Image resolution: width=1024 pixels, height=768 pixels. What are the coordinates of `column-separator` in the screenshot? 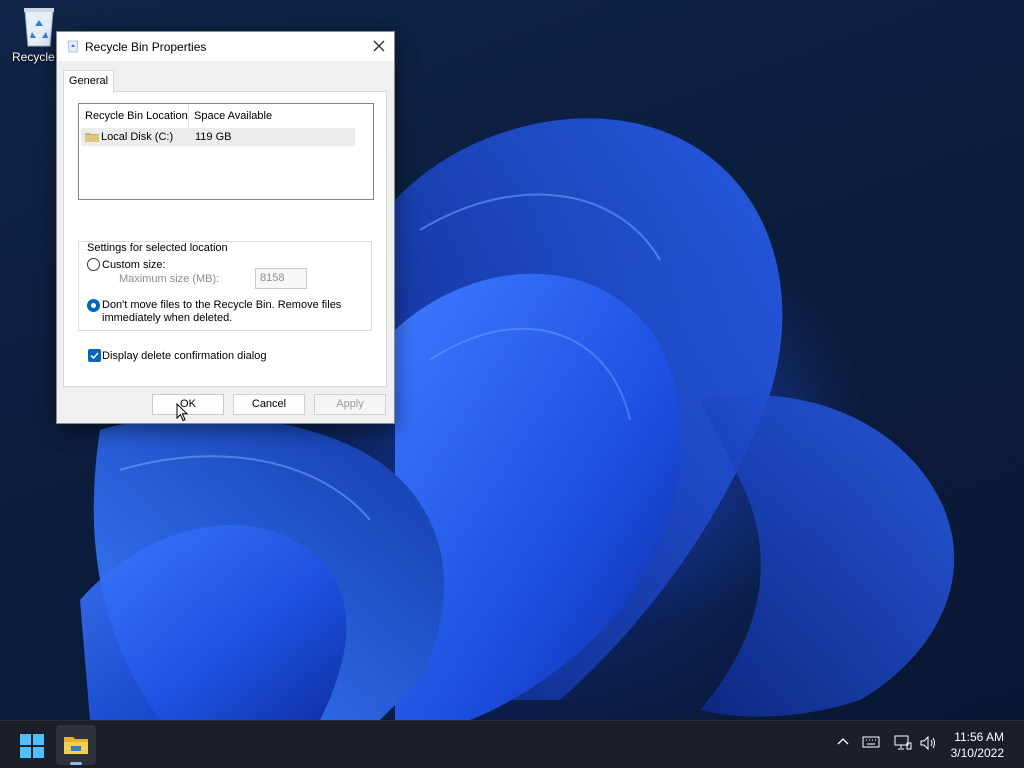 It's located at (188, 116).